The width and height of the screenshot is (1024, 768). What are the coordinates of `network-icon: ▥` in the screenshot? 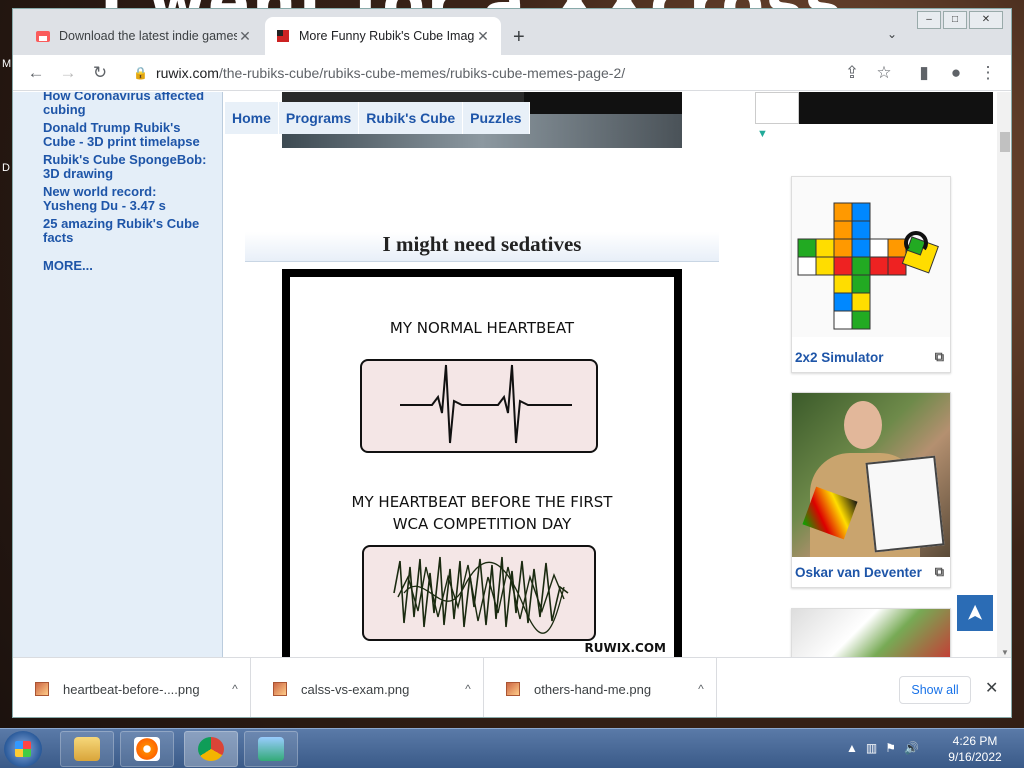 It's located at (871, 748).